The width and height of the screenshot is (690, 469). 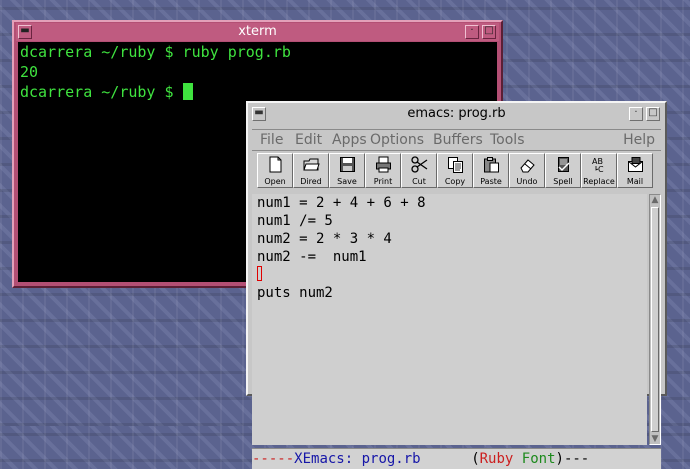 I want to click on toolbar-label: Open, so click(x=275, y=181).